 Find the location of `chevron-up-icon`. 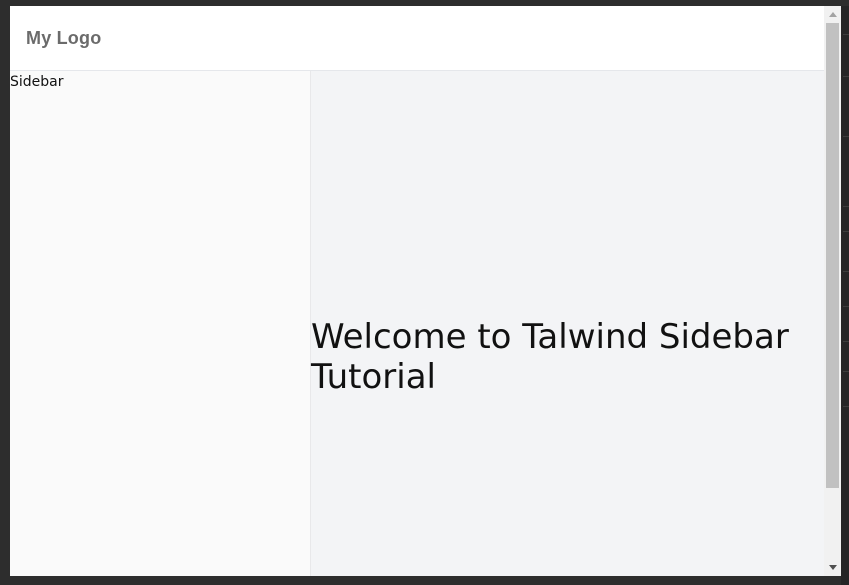

chevron-up-icon is located at coordinates (832, 14).